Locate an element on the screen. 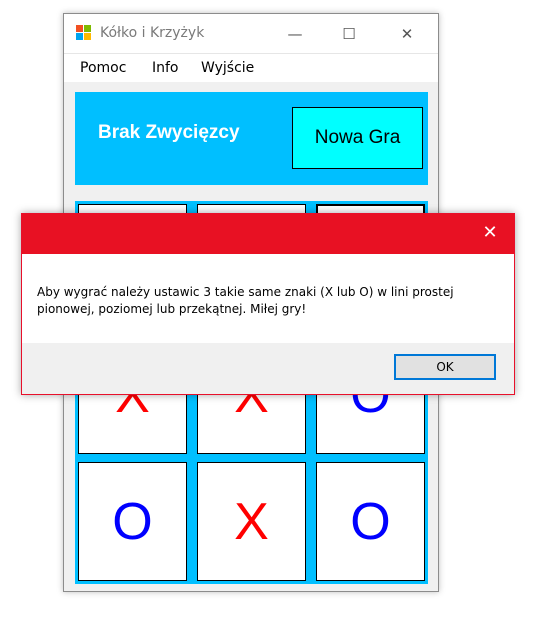 This screenshot has height=621, width=544. dialog-close-icon: ✕ is located at coordinates (490, 233).